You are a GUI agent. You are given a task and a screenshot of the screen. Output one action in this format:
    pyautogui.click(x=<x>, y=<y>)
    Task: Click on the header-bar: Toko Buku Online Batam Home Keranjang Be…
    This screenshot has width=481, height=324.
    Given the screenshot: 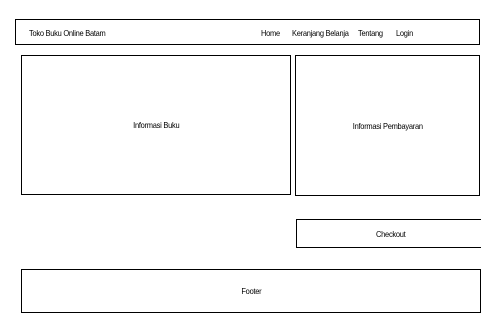 What is the action you would take?
    pyautogui.click(x=247, y=32)
    